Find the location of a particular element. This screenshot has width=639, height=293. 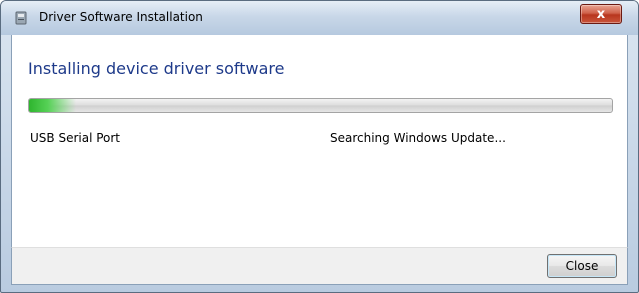

device-name: USB Serial Port is located at coordinates (75, 138).